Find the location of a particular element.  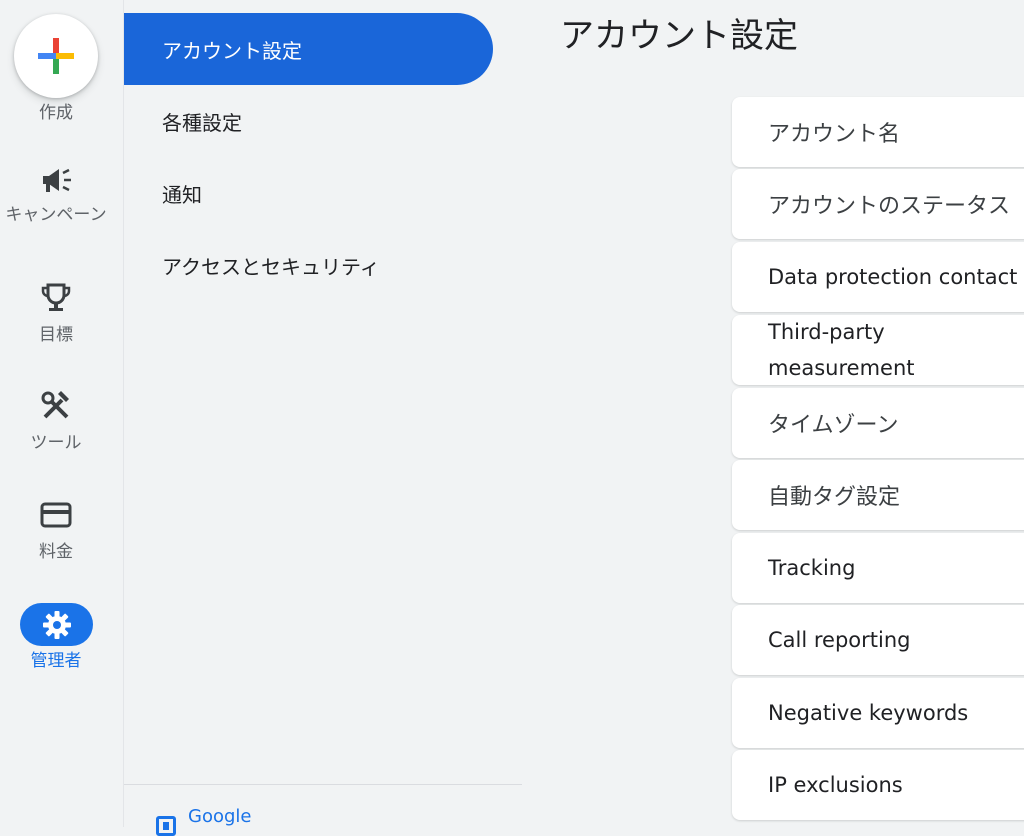

rail-item-admin is located at coordinates (56, 624).